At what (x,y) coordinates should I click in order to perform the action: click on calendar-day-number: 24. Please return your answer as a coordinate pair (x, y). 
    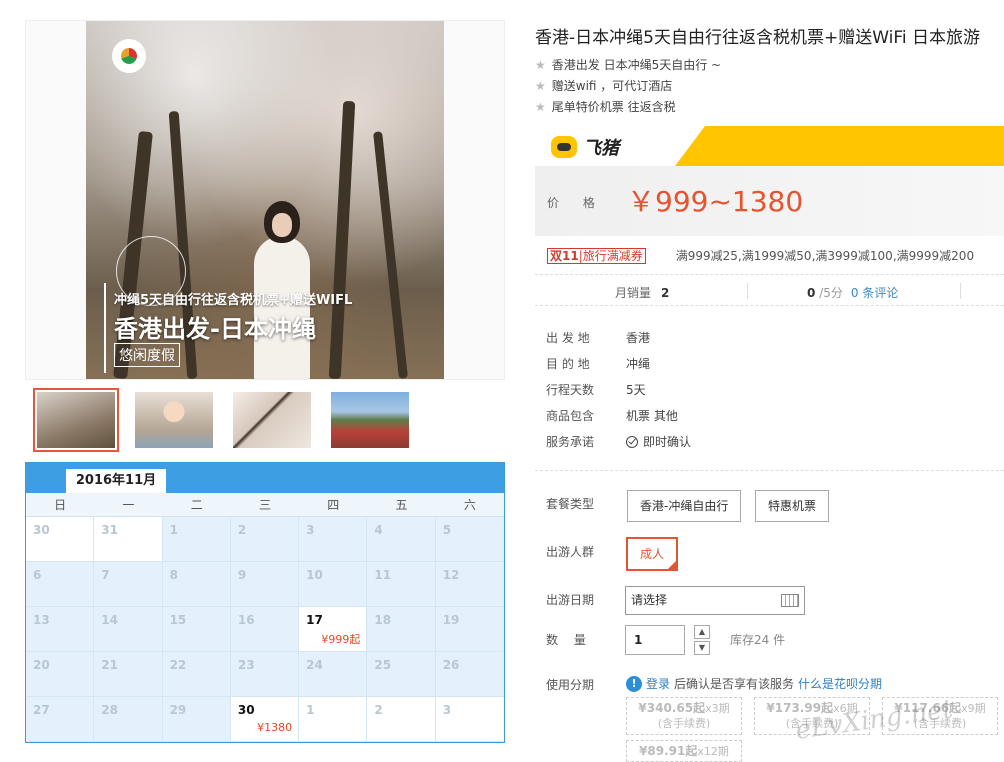
    Looking at the image, I should click on (314, 665).